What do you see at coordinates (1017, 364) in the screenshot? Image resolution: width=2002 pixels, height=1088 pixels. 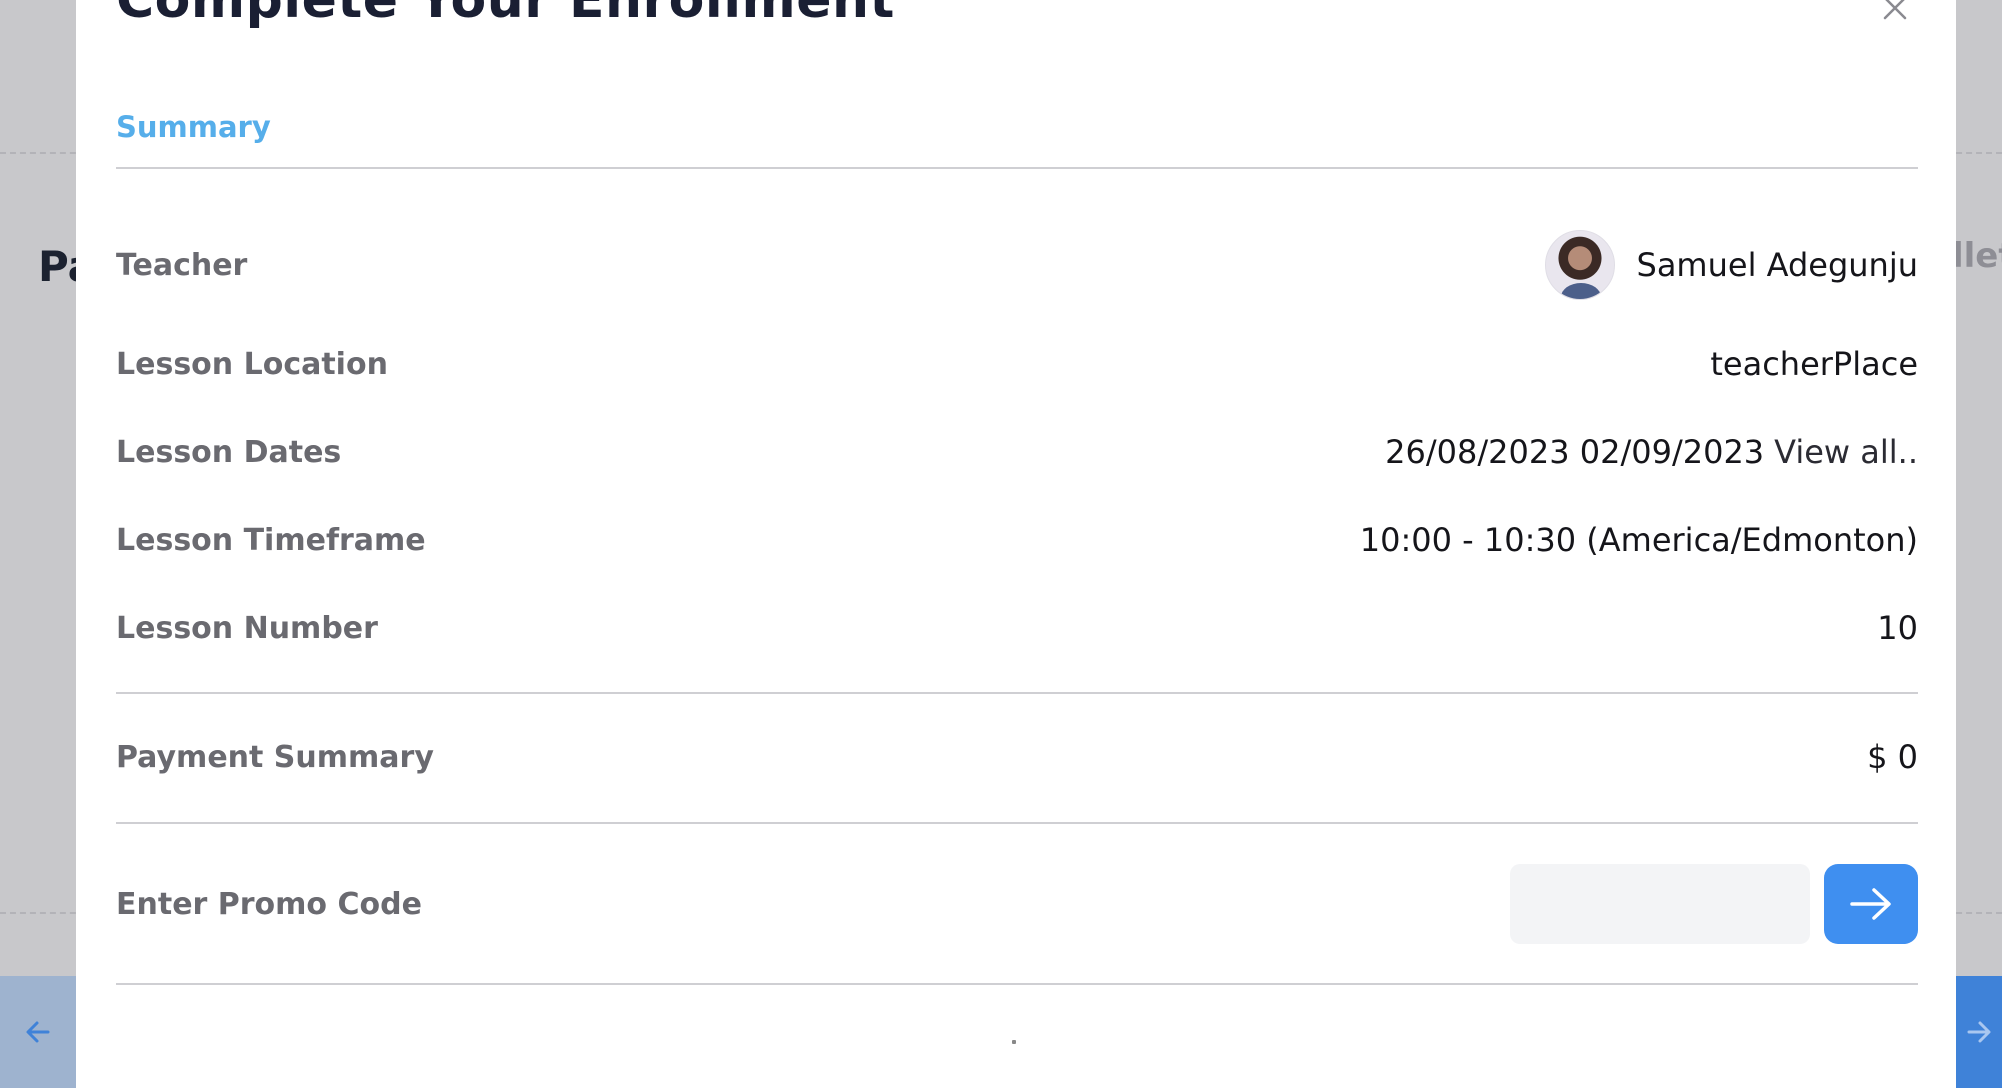 I see `lesson-location-row: Lesson Location teacherPlace` at bounding box center [1017, 364].